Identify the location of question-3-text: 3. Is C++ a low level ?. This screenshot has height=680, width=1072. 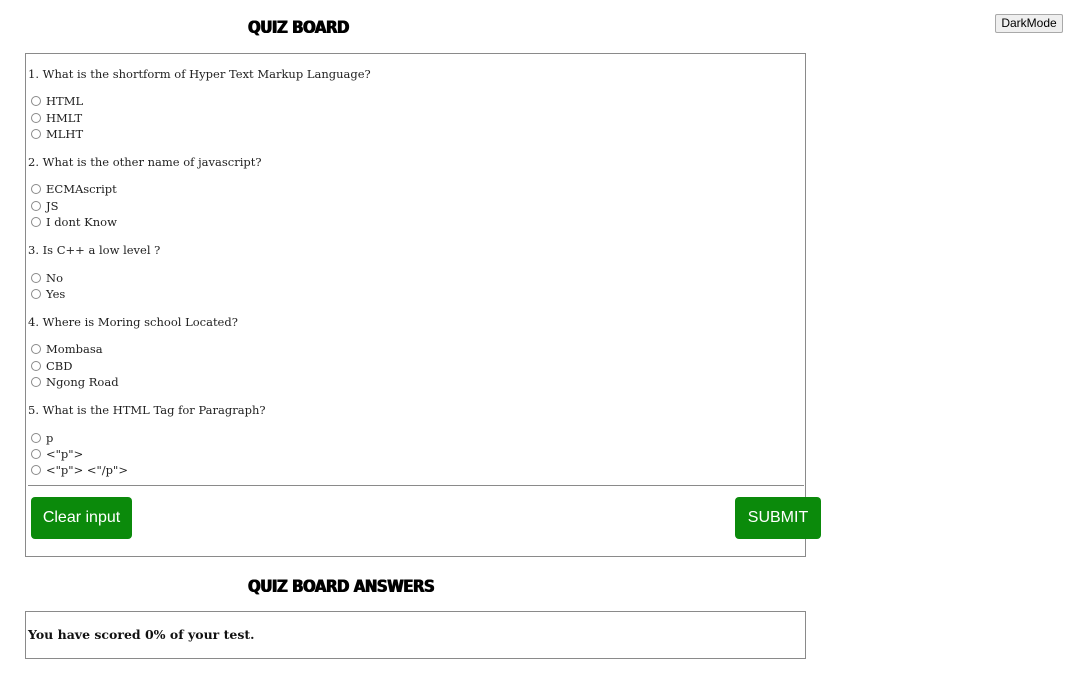
(94, 250).